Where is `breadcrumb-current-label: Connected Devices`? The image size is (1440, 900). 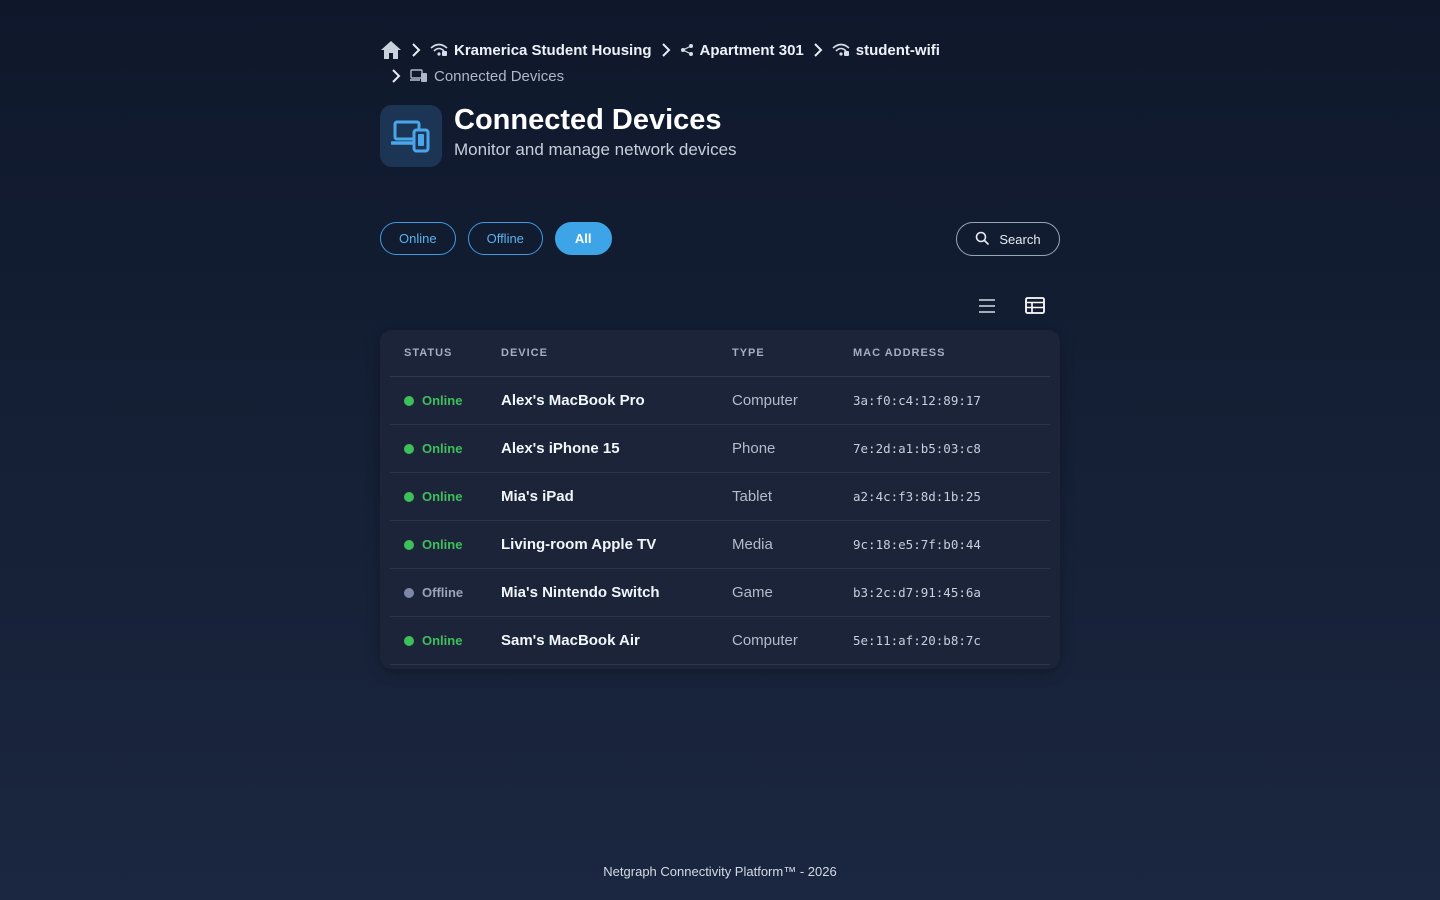
breadcrumb-current-label: Connected Devices is located at coordinates (499, 76).